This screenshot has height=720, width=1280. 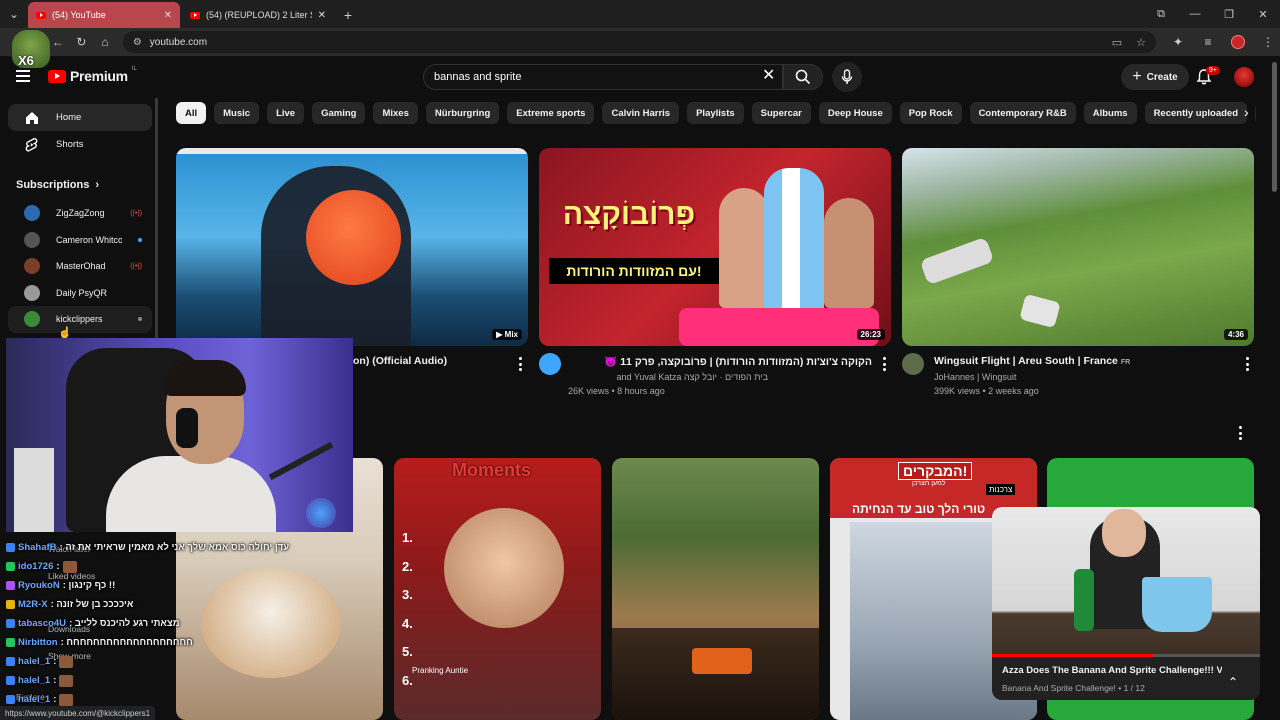 What do you see at coordinates (986, 391) in the screenshot?
I see `video-stats: 399K views • 2 weeks ago` at bounding box center [986, 391].